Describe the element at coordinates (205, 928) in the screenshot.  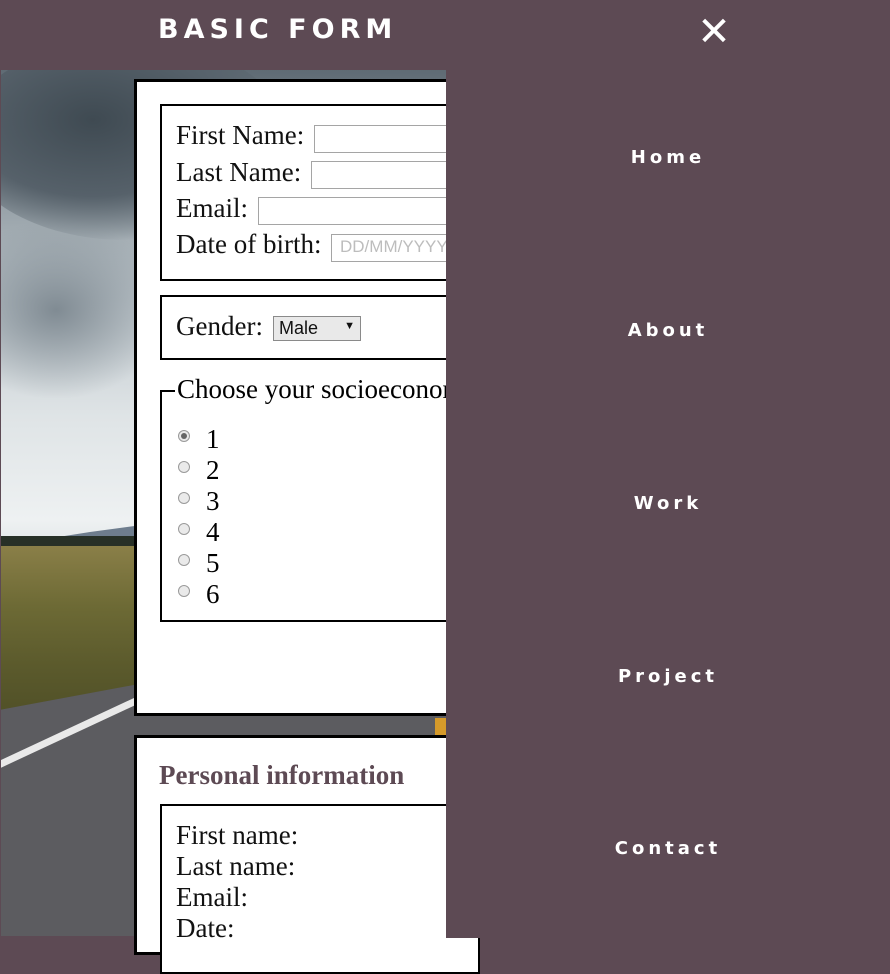
I see `info-date: Date:` at that location.